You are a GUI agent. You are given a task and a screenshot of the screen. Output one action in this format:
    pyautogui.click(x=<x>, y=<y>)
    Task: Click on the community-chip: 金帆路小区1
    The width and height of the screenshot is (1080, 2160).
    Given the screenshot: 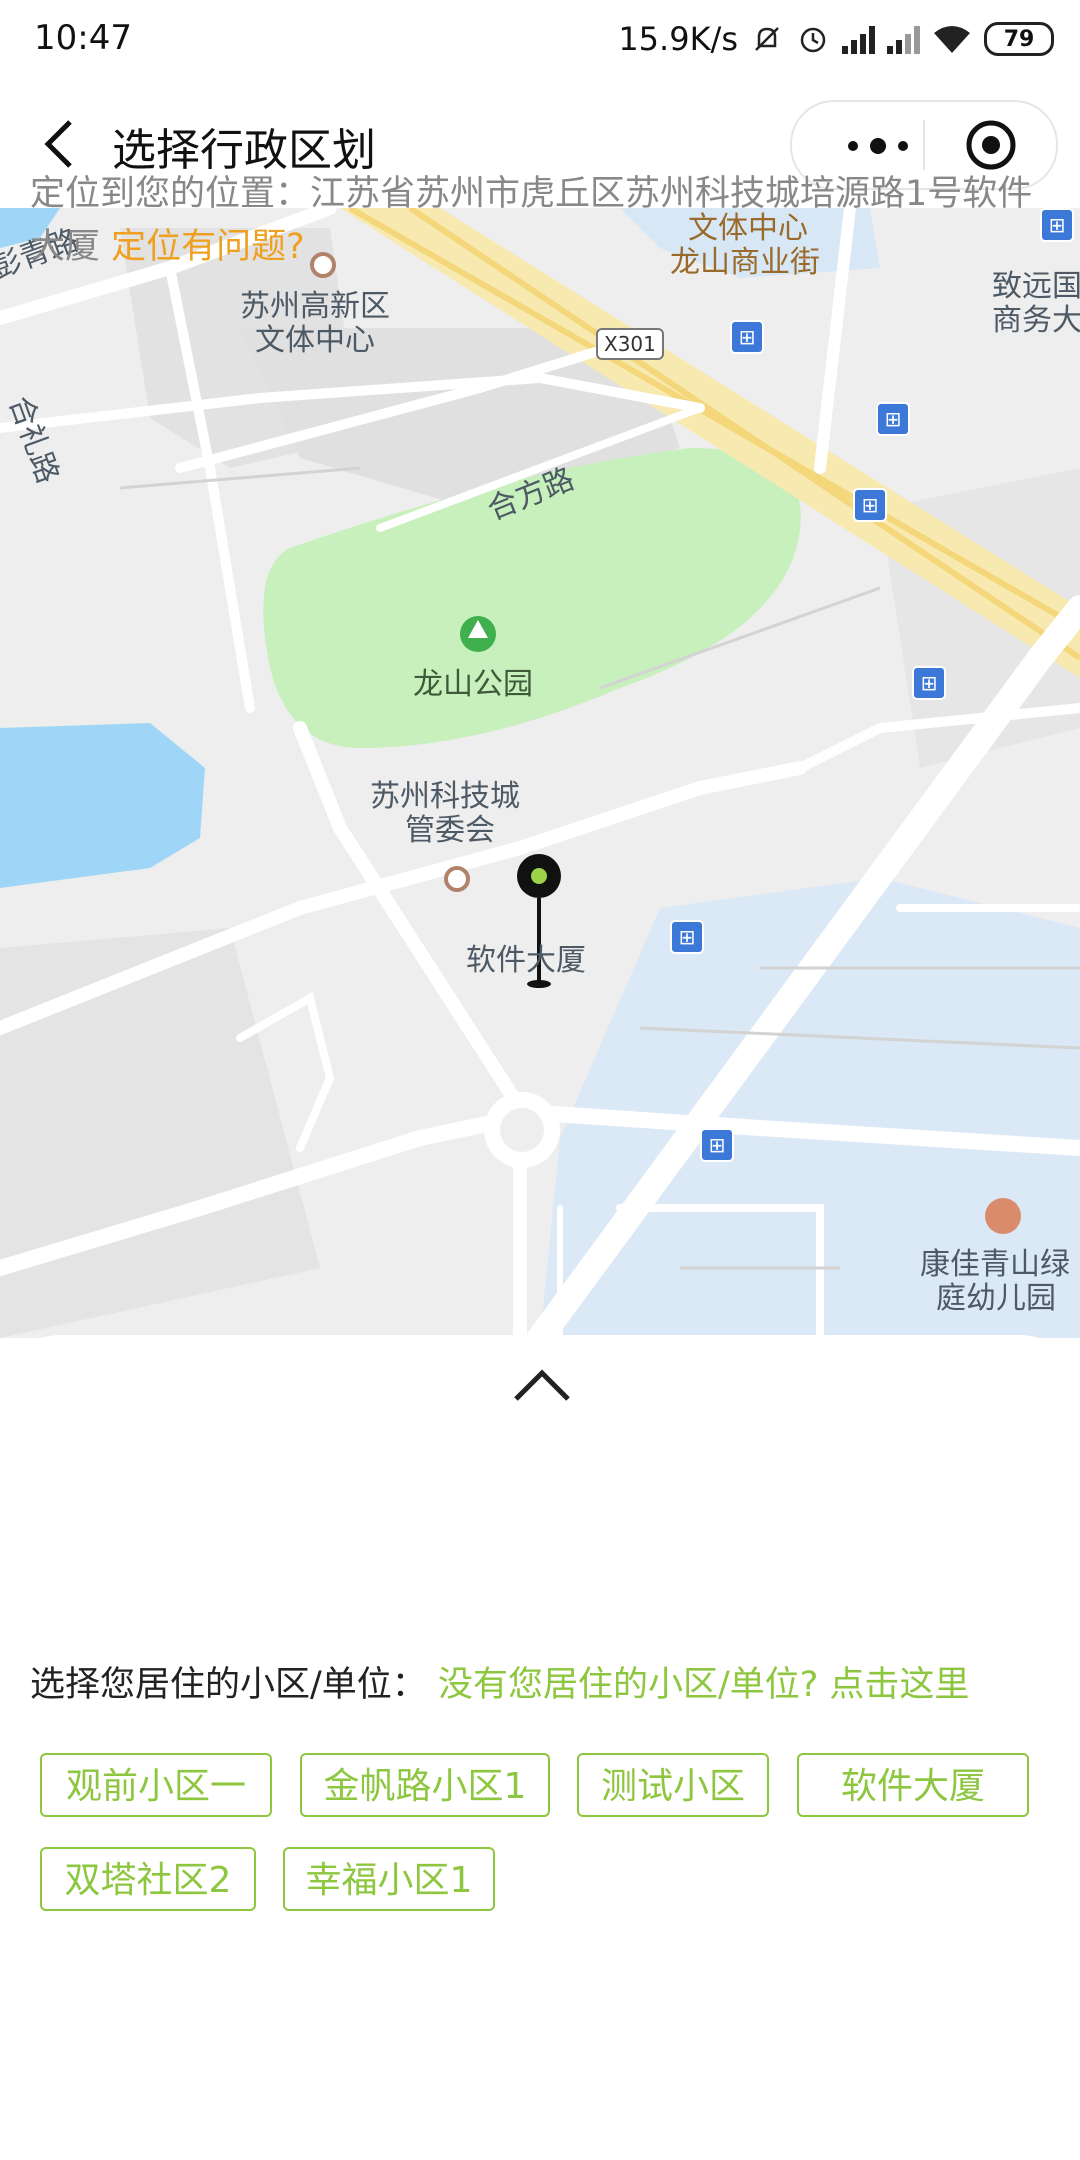 What is the action you would take?
    pyautogui.click(x=425, y=1785)
    